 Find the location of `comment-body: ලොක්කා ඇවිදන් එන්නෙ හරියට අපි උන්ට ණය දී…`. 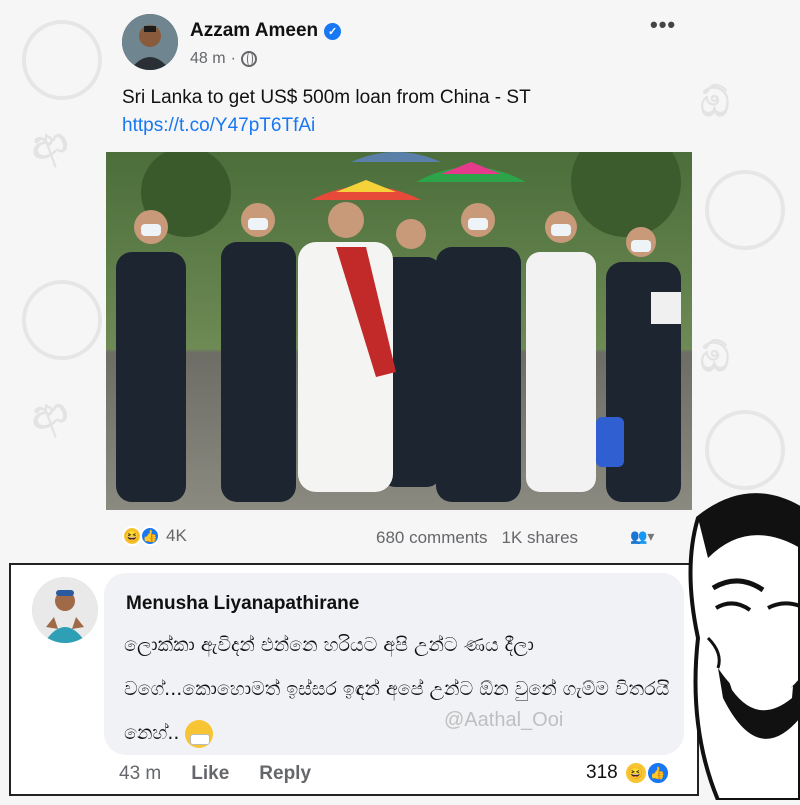

comment-body: ලොක්කා ඇවිදන් එන්නෙ හරියට අපි උන්ට ණය දී… is located at coordinates (399, 689).